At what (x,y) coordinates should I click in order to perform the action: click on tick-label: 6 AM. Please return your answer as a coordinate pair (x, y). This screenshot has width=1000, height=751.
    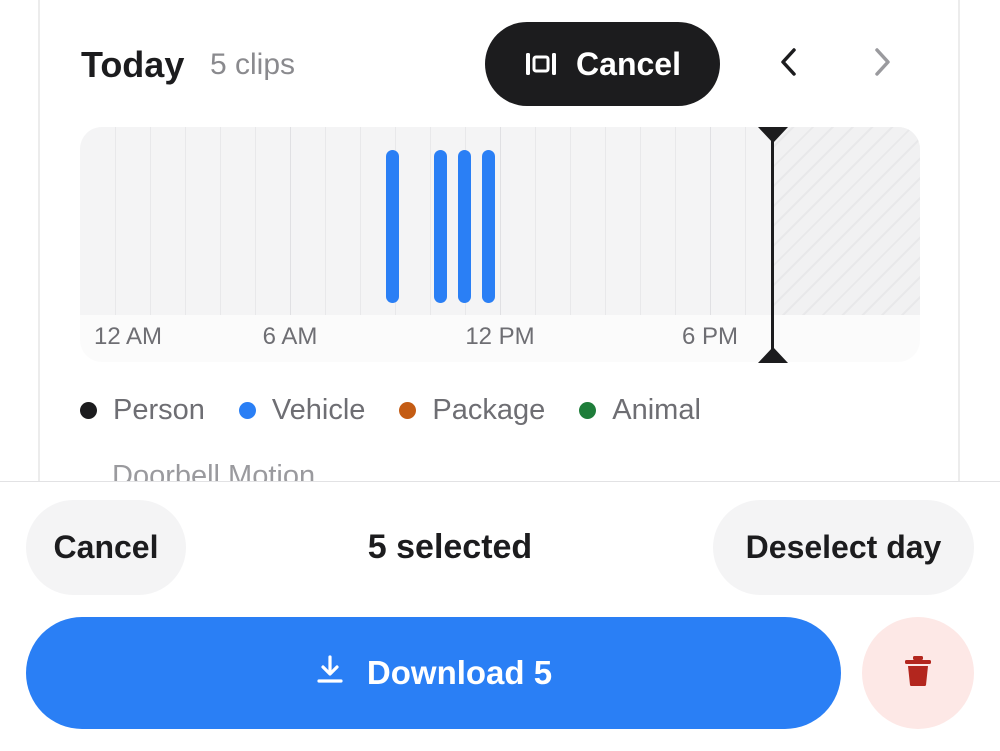
    Looking at the image, I should click on (290, 336).